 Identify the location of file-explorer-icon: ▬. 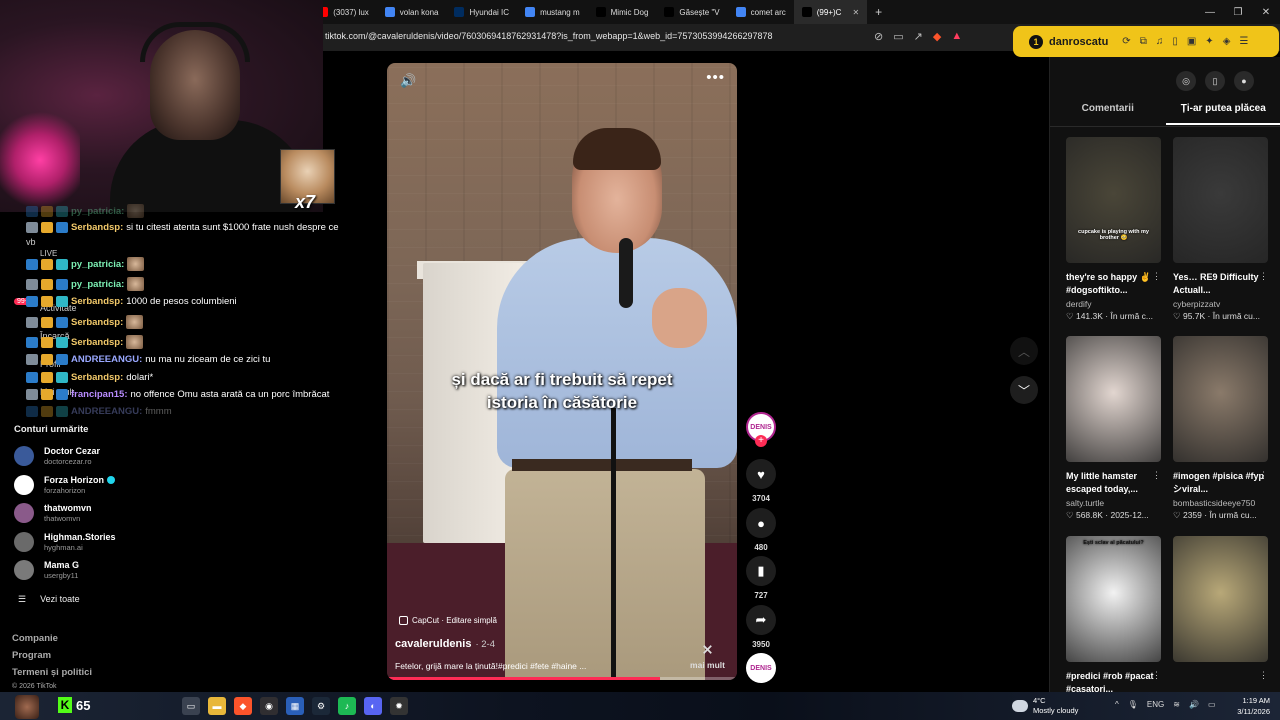
(217, 706).